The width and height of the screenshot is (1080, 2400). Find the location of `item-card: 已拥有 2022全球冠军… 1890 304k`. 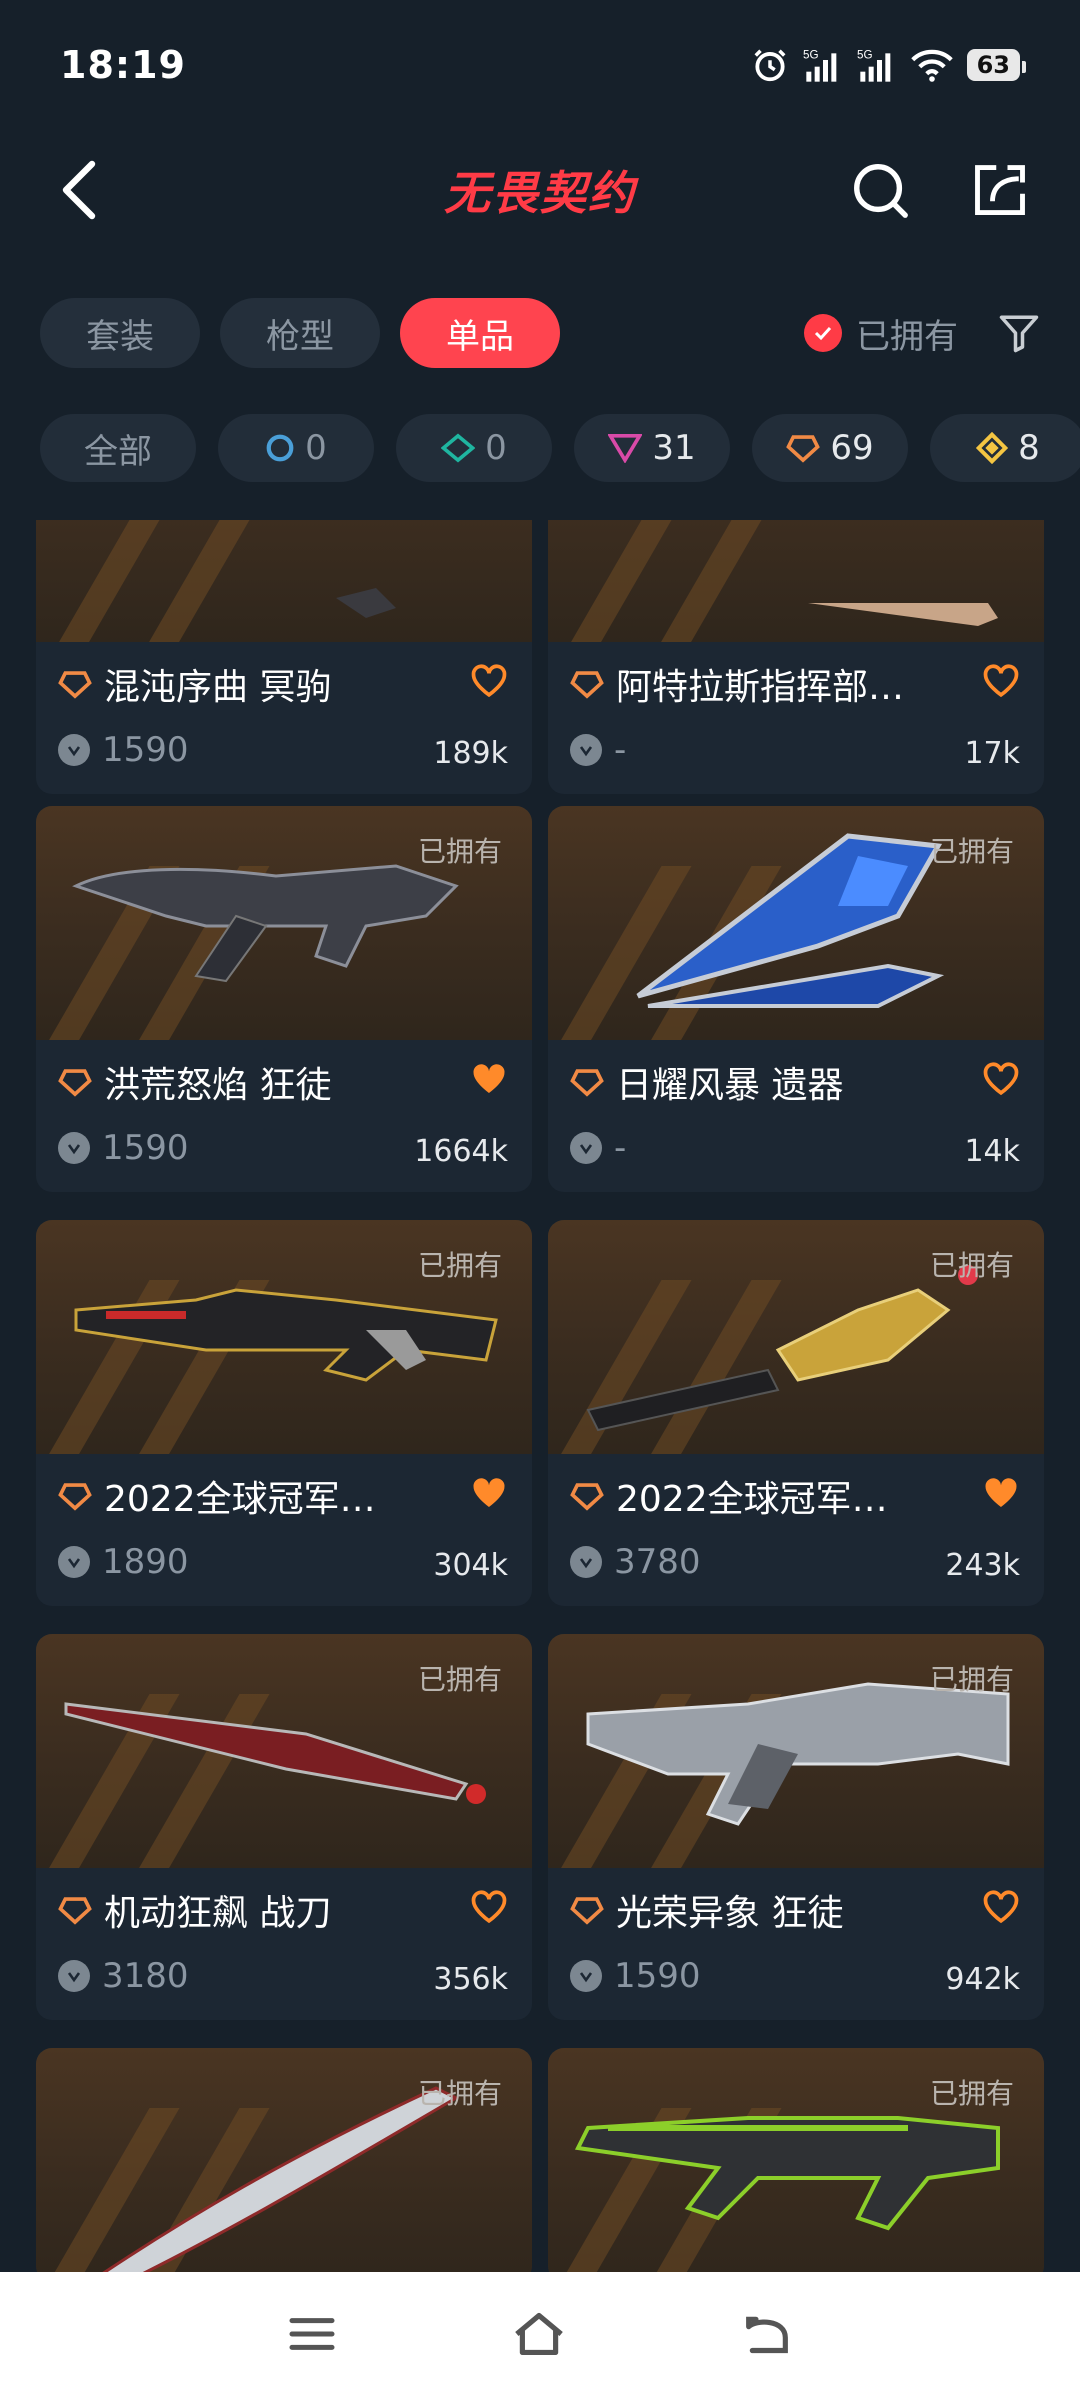

item-card: 已拥有 2022全球冠军… 1890 304k is located at coordinates (284, 1413).